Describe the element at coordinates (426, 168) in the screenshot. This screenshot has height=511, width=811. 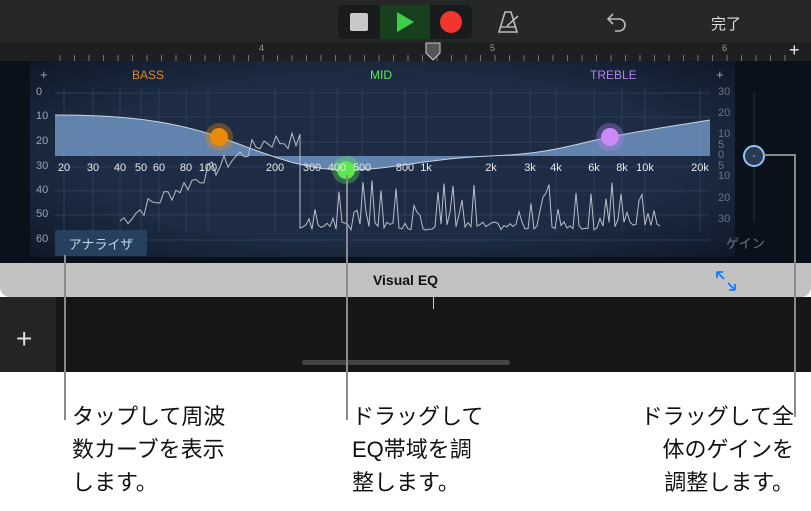
I see `frequency-label: 1k` at that location.